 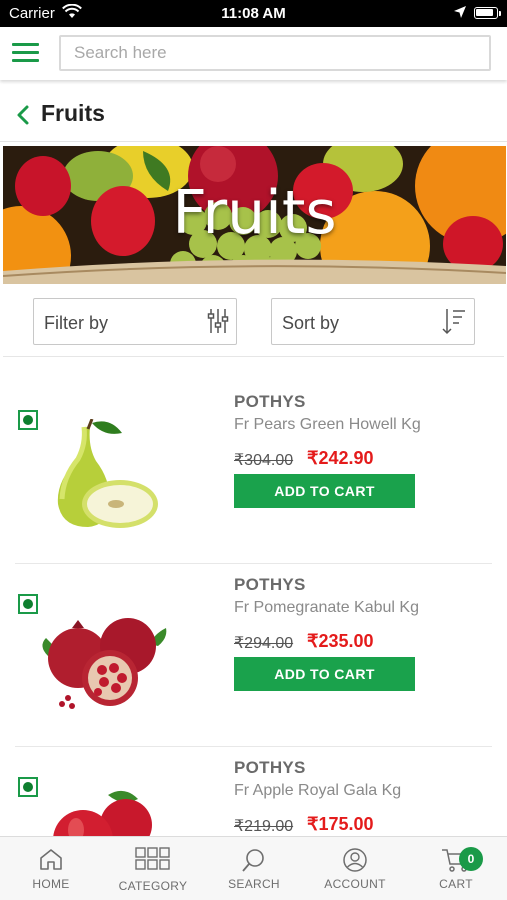 I want to click on filter-label: Filter by, so click(x=76, y=323).